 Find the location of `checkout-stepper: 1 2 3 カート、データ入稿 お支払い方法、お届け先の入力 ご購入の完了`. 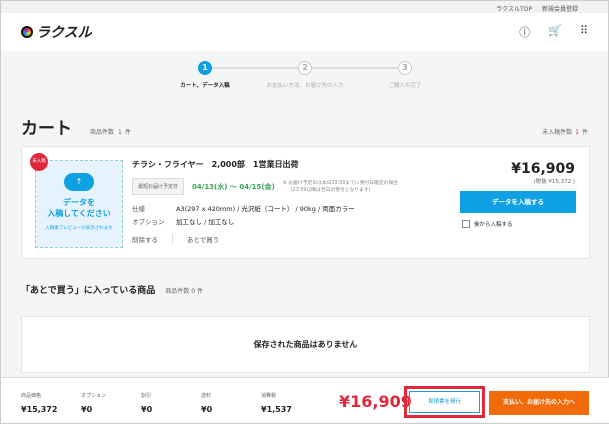

checkout-stepper: 1 2 3 カート、データ入稿 お支払い方法、お届け先の入力 ご購入の完了 is located at coordinates (304, 78).